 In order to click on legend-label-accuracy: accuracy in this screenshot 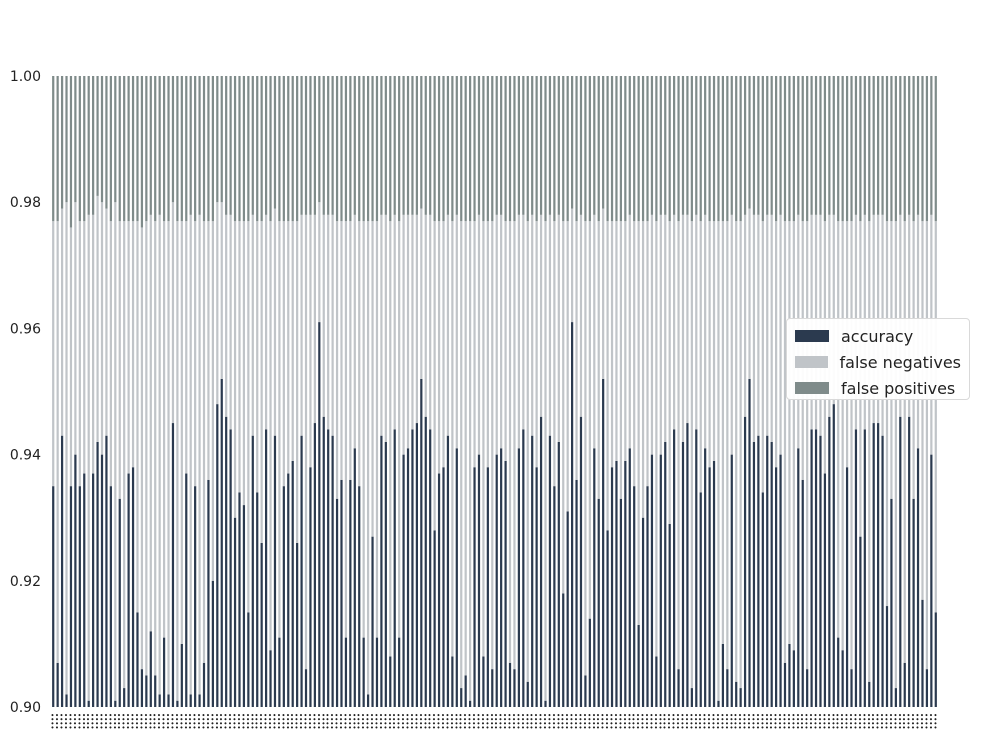, I will do `click(877, 336)`.